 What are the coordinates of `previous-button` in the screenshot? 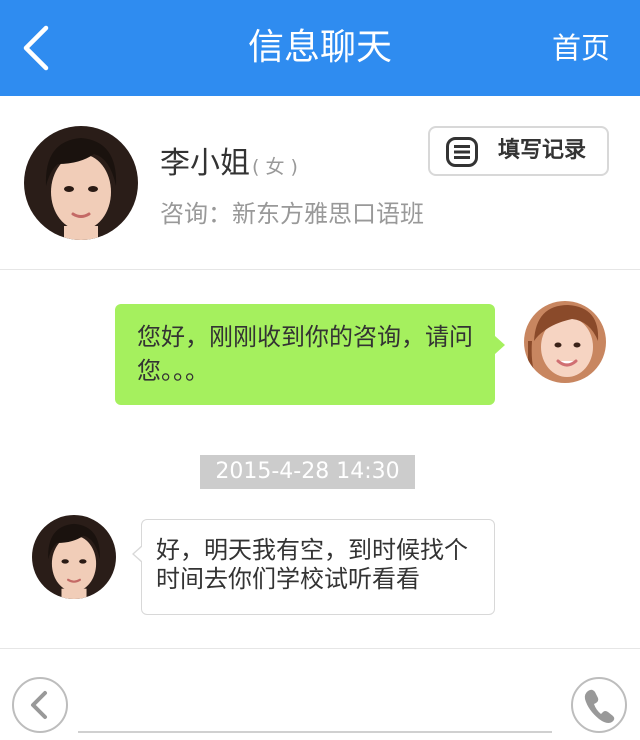 It's located at (40, 705).